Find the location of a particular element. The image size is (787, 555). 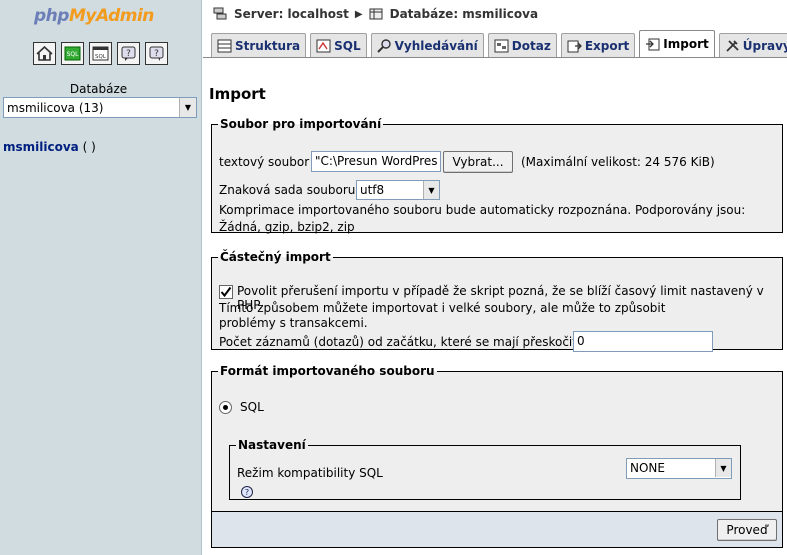

tab-dotaz: Dotaz is located at coordinates (522, 45).